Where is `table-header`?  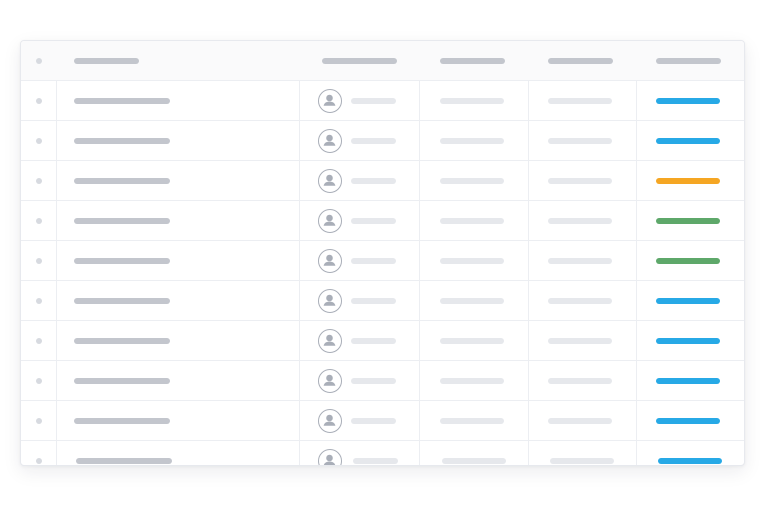 table-header is located at coordinates (382, 61).